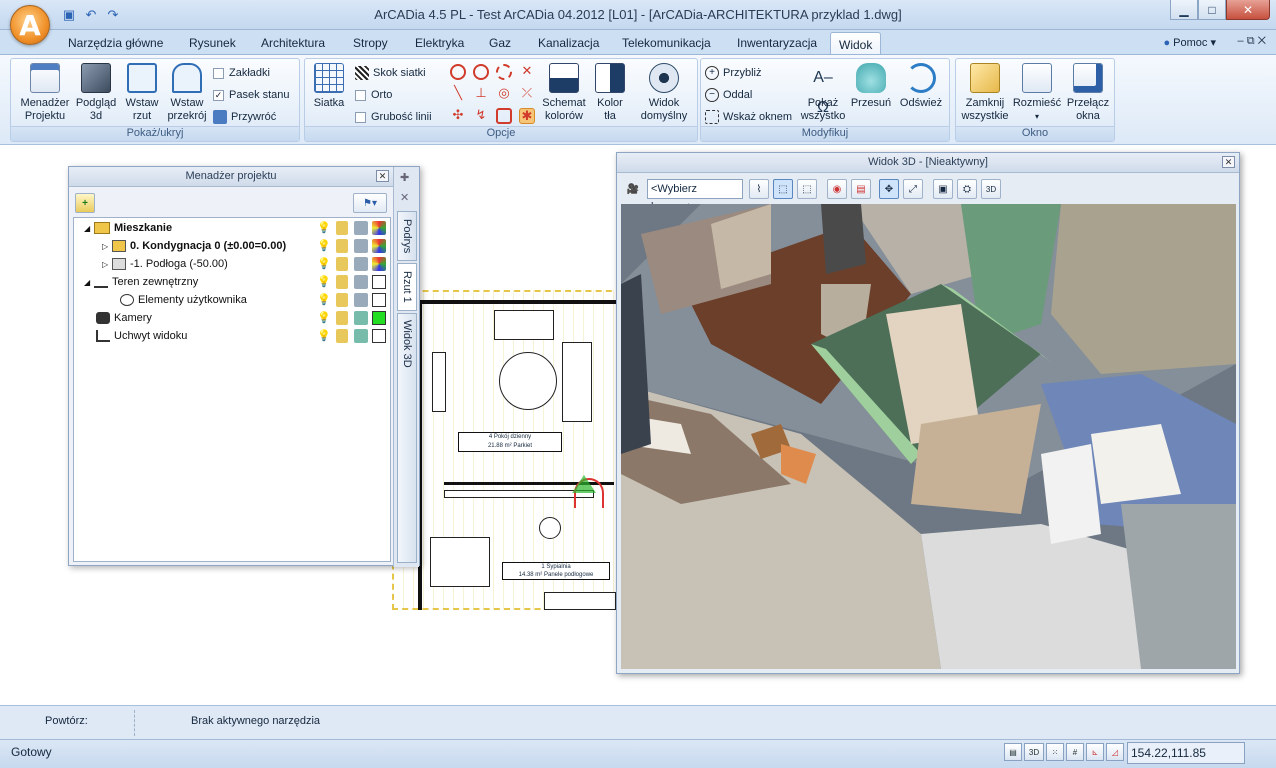 The width and height of the screenshot is (1276, 768). Describe the element at coordinates (481, 94) in the screenshot. I see `snap-perpendicular-icon: ⊥` at that location.